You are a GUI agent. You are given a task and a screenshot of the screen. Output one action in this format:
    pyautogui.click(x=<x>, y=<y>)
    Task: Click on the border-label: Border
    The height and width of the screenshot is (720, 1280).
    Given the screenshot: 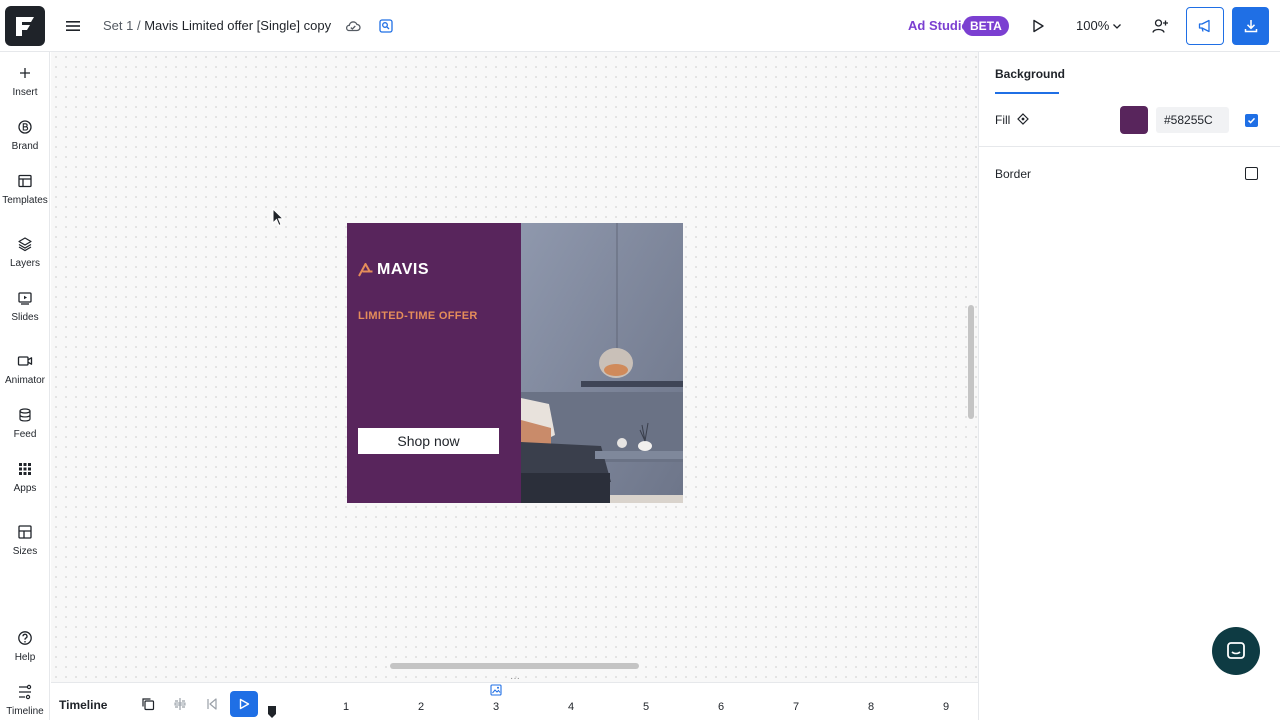 What is the action you would take?
    pyautogui.click(x=1013, y=174)
    